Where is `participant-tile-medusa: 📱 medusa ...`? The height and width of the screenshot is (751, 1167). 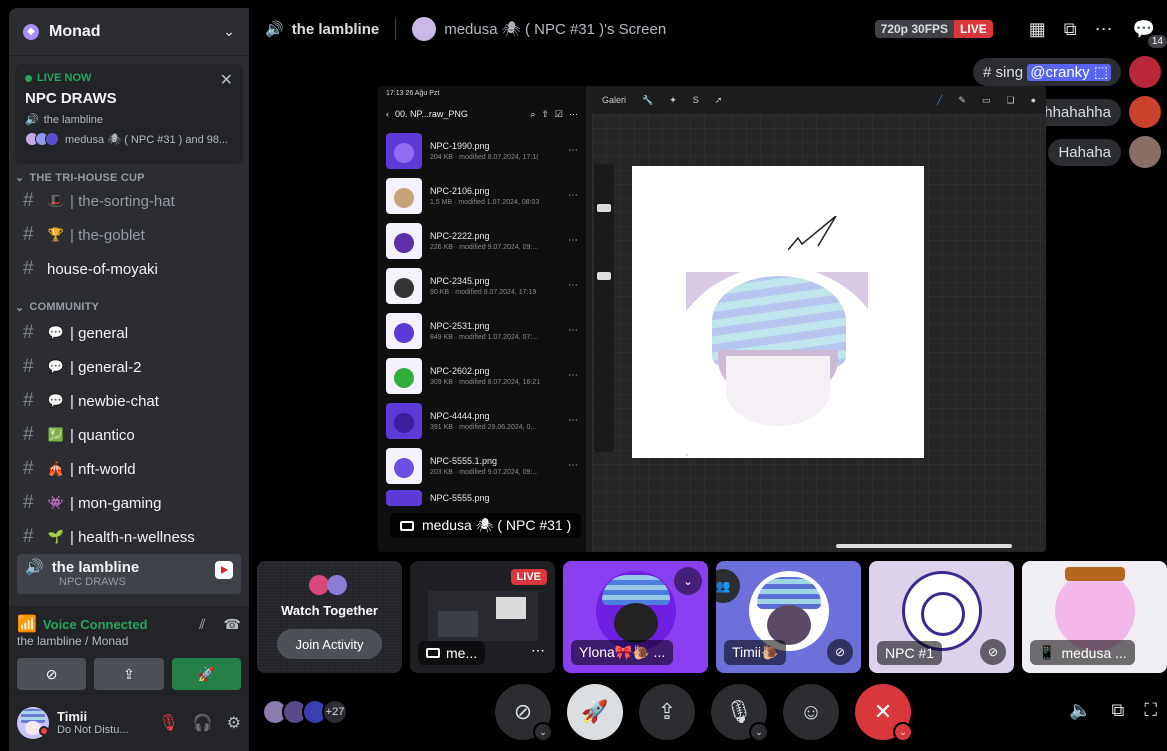
participant-tile-medusa: 📱 medusa ... is located at coordinates (1094, 617).